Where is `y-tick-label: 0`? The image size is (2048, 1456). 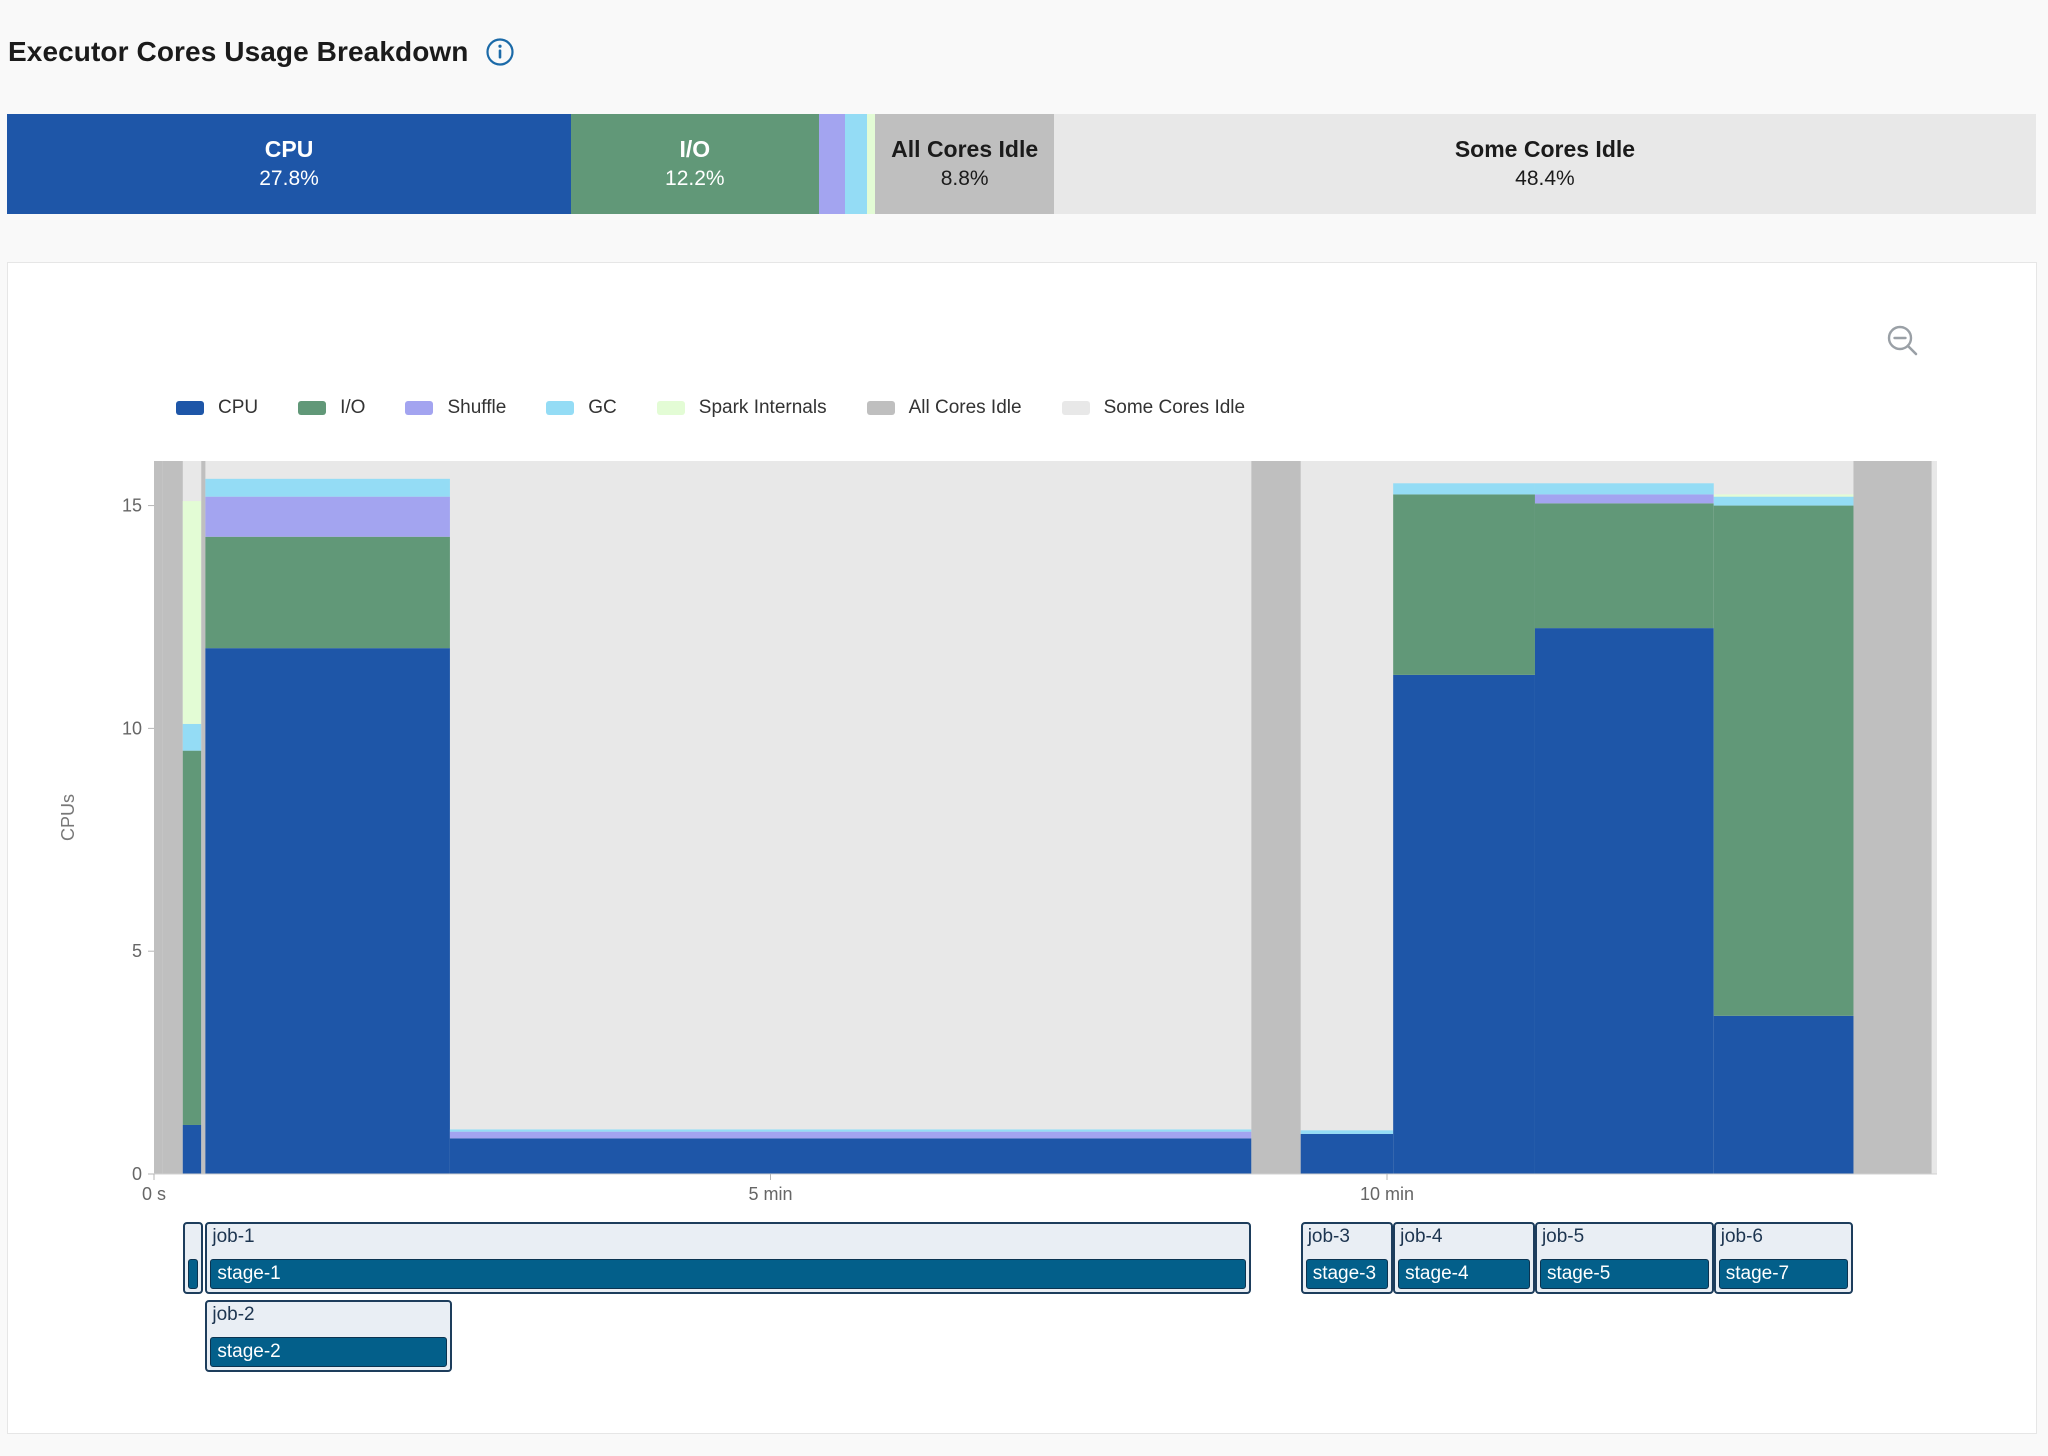 y-tick-label: 0 is located at coordinates (137, 1174).